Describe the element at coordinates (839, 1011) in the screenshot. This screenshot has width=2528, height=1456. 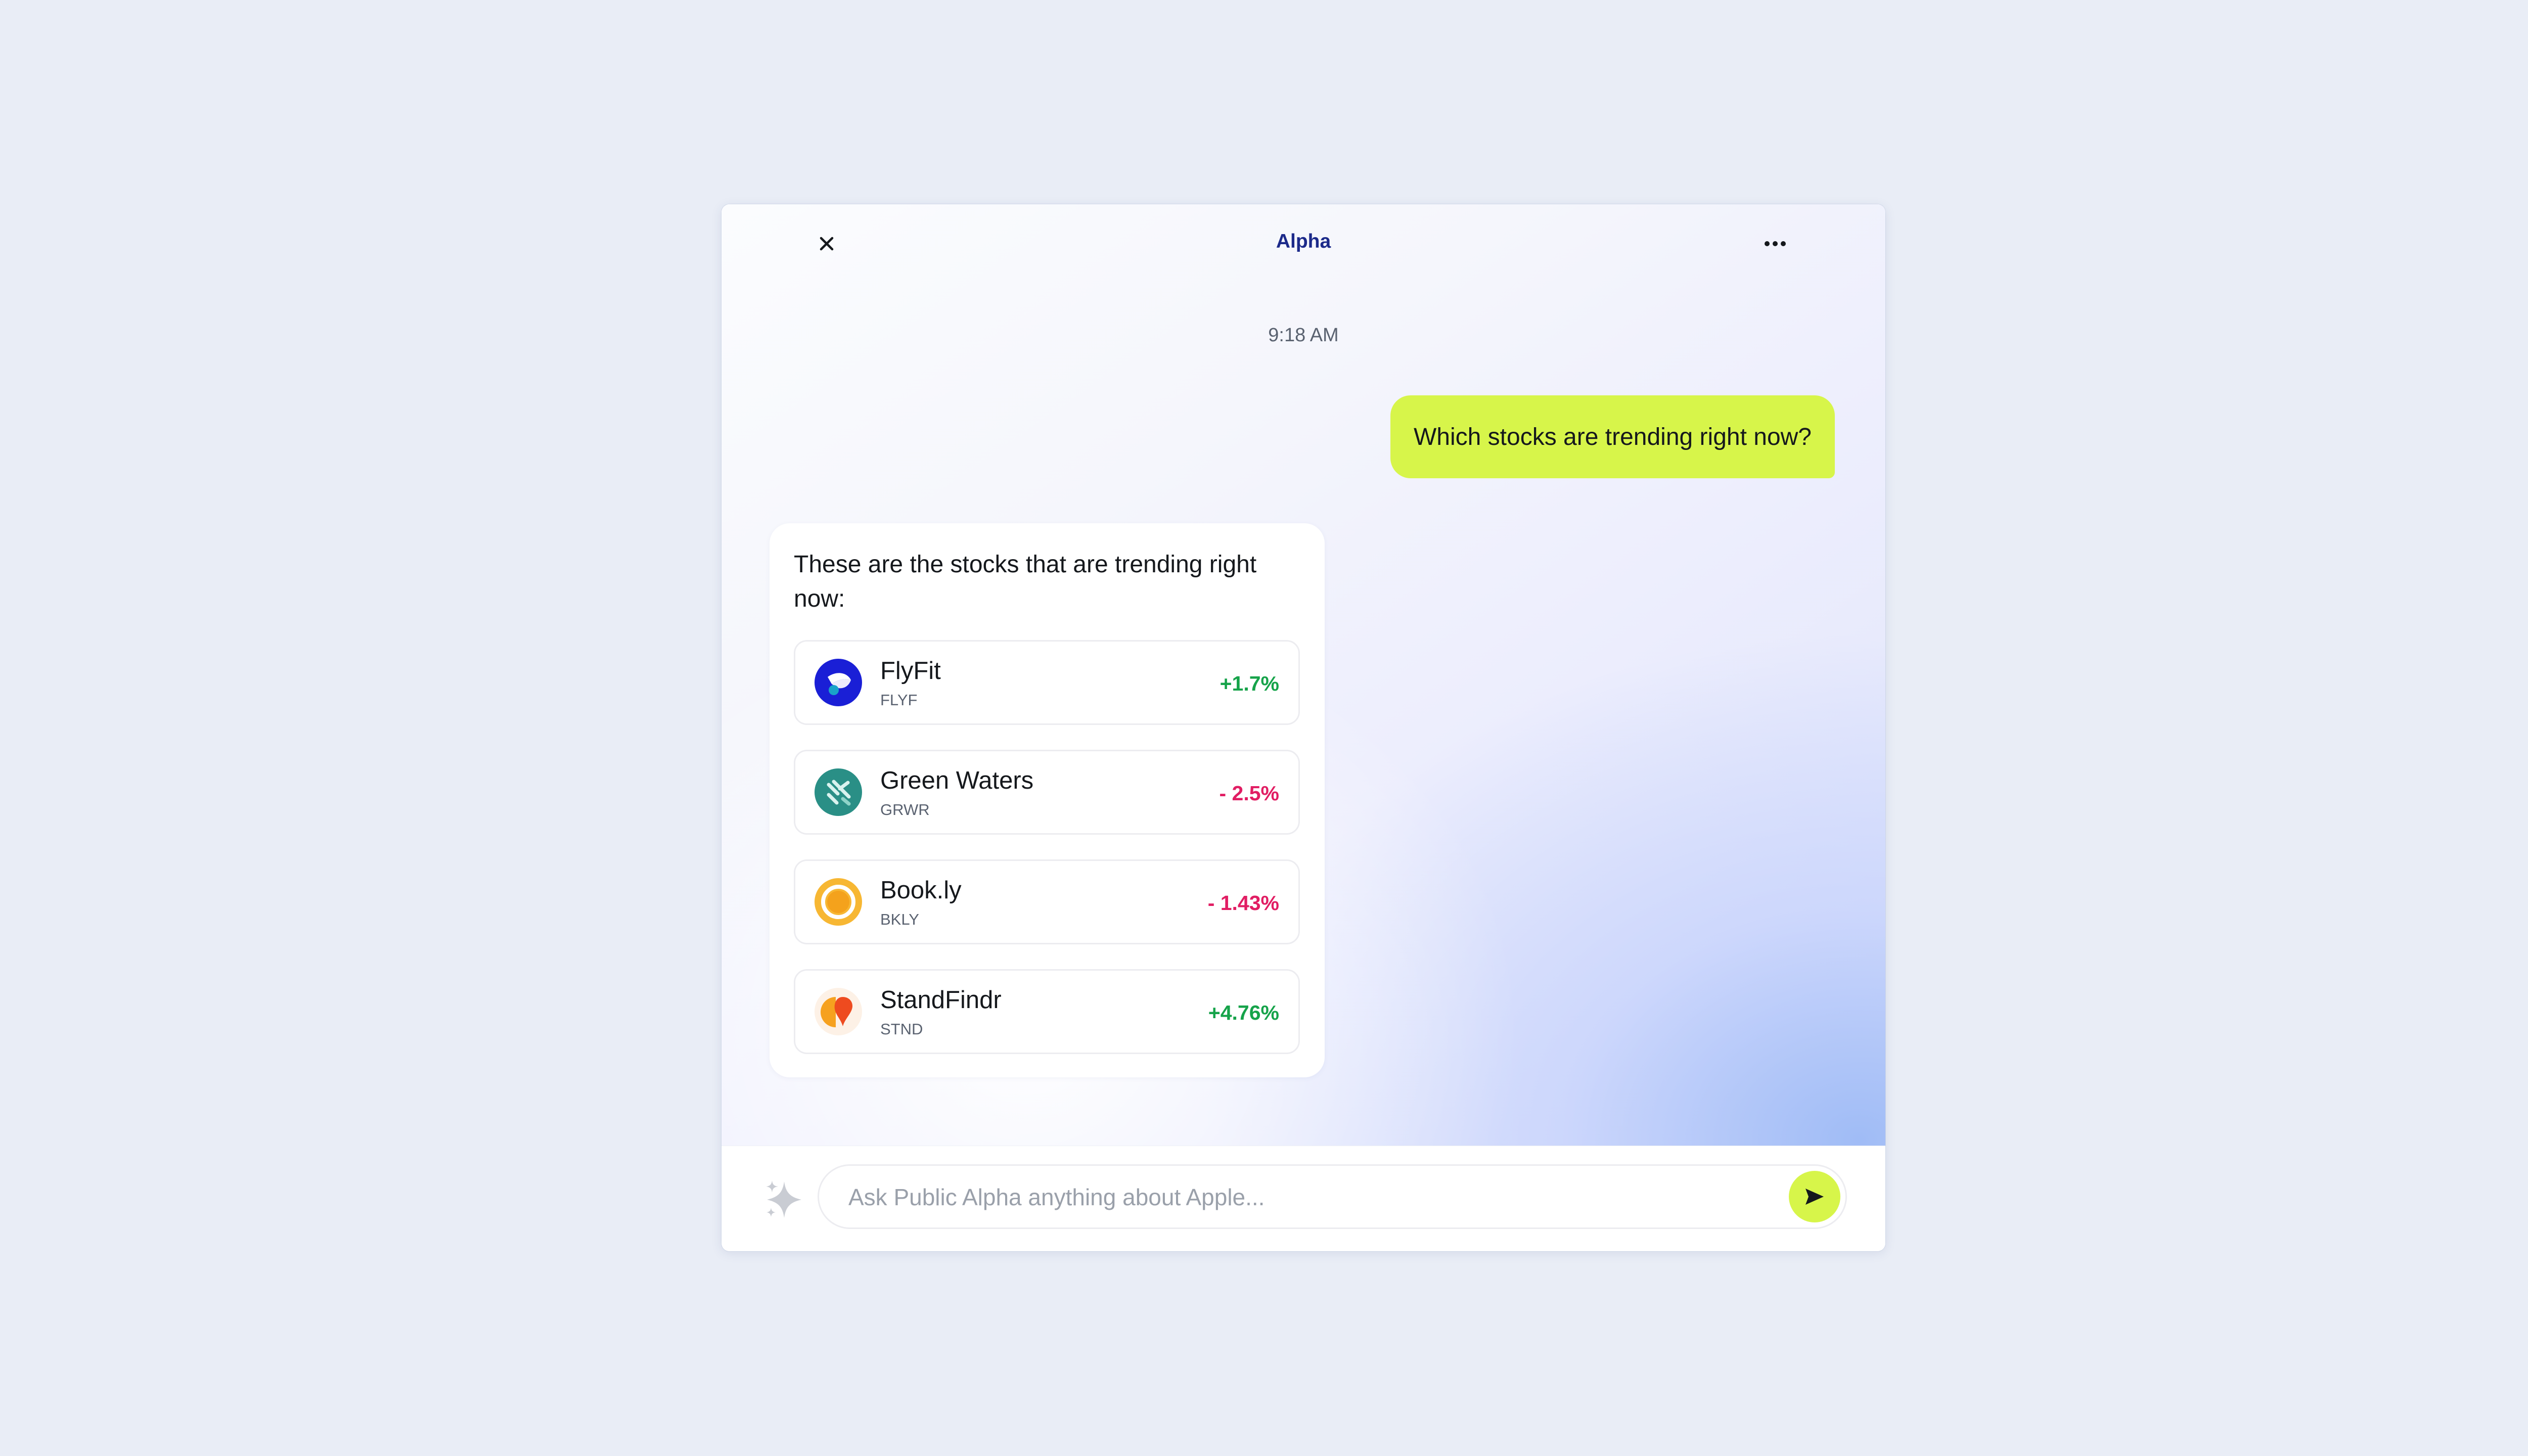
I see `standfindr-logo-icon` at that location.